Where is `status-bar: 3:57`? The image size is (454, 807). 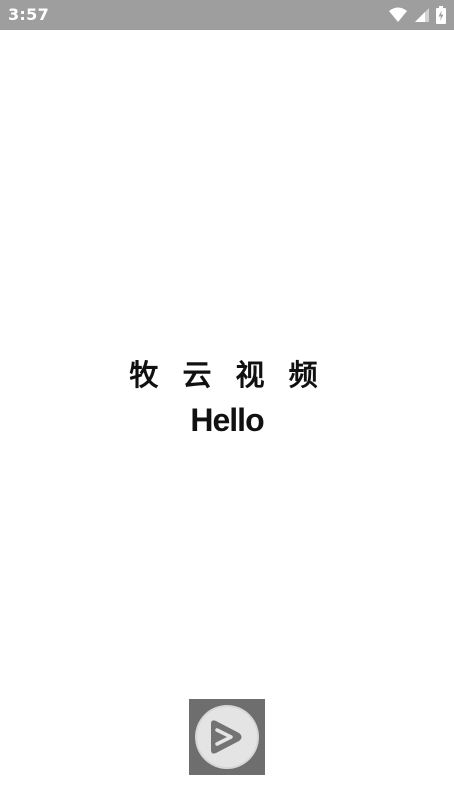 status-bar: 3:57 is located at coordinates (227, 15).